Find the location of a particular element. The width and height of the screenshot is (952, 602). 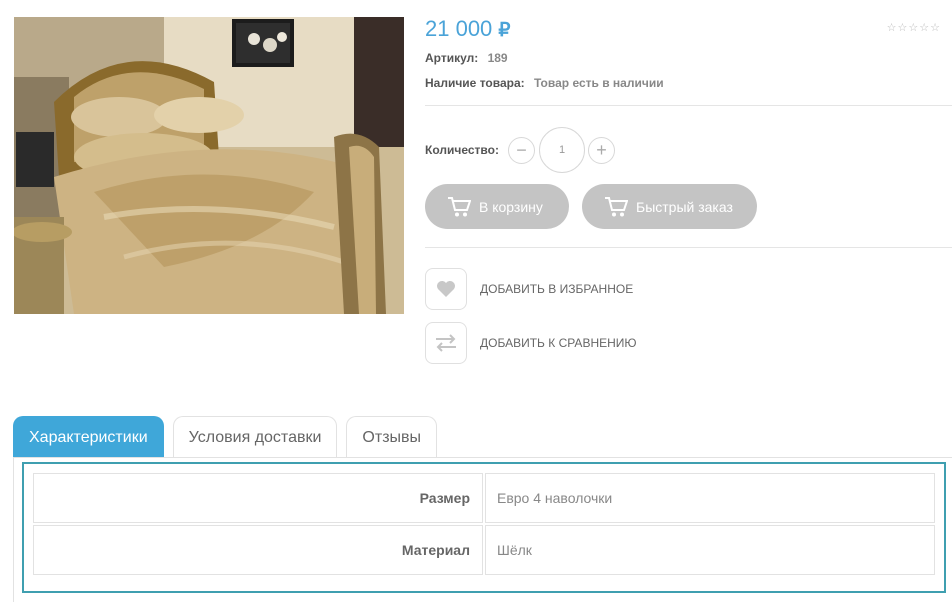

spec-key: Материал is located at coordinates (258, 550).